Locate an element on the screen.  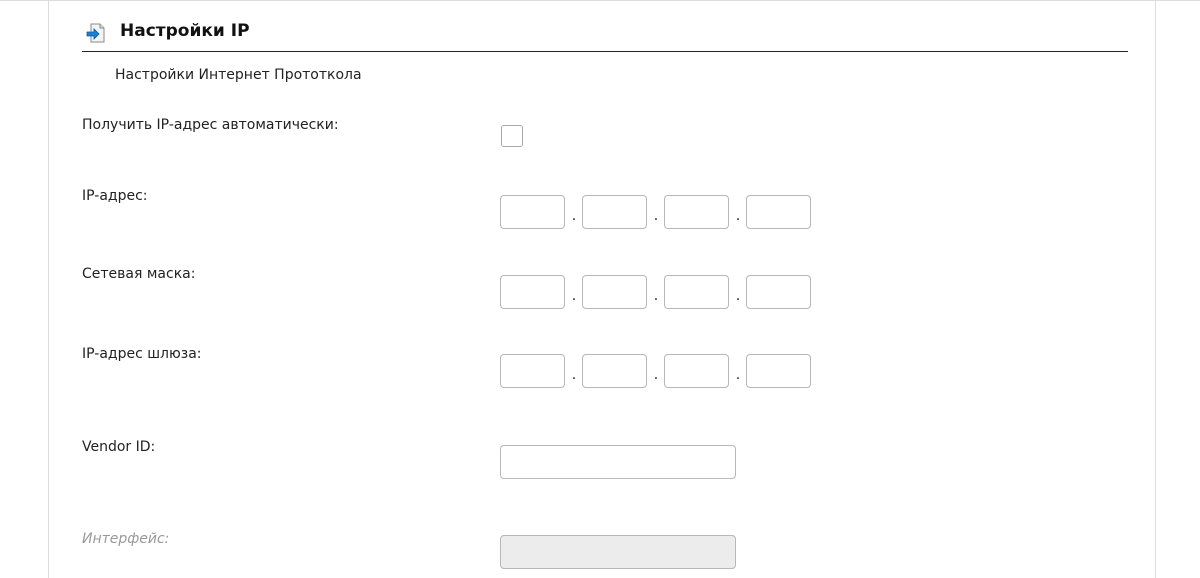
vendor-id-label: Vendor ID: is located at coordinates (119, 447).